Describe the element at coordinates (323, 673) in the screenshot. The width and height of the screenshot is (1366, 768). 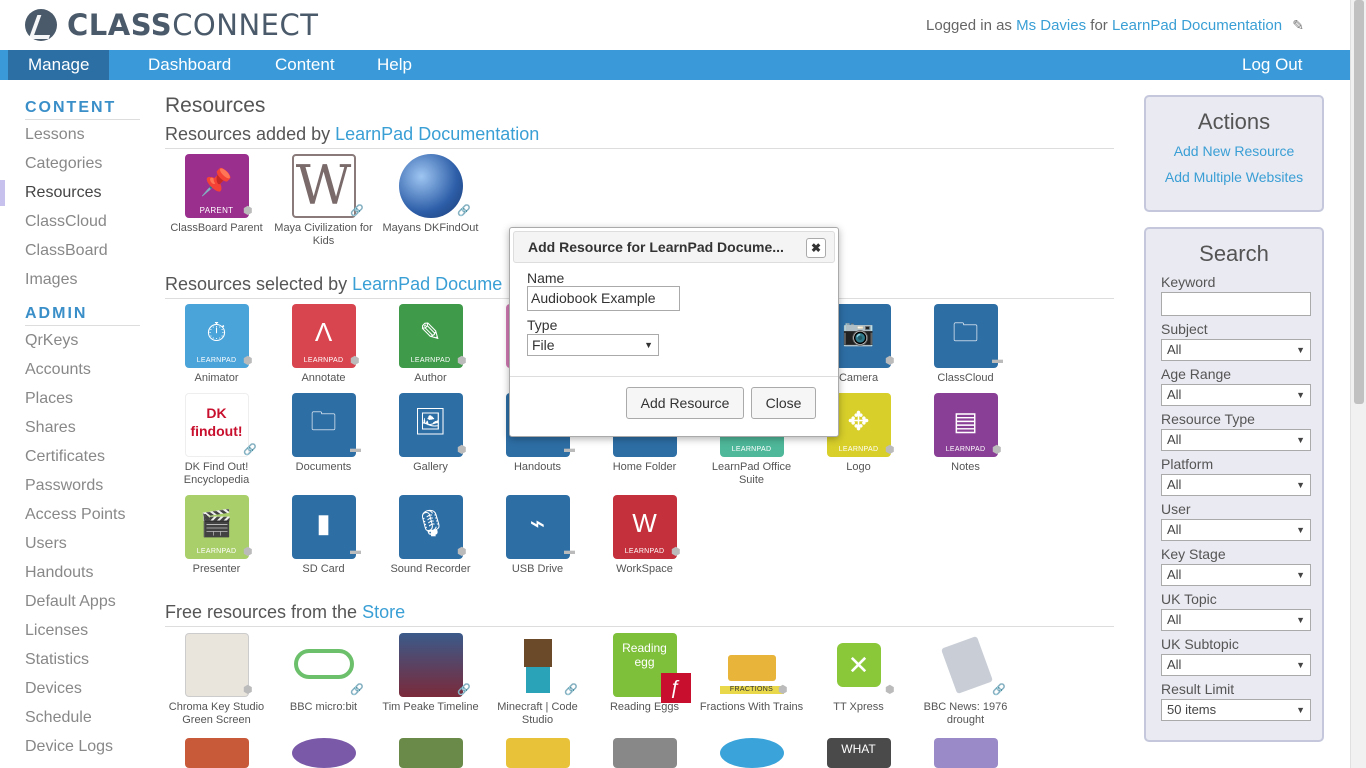
I see `store-tile: 🔗 BBC micro:bit` at that location.